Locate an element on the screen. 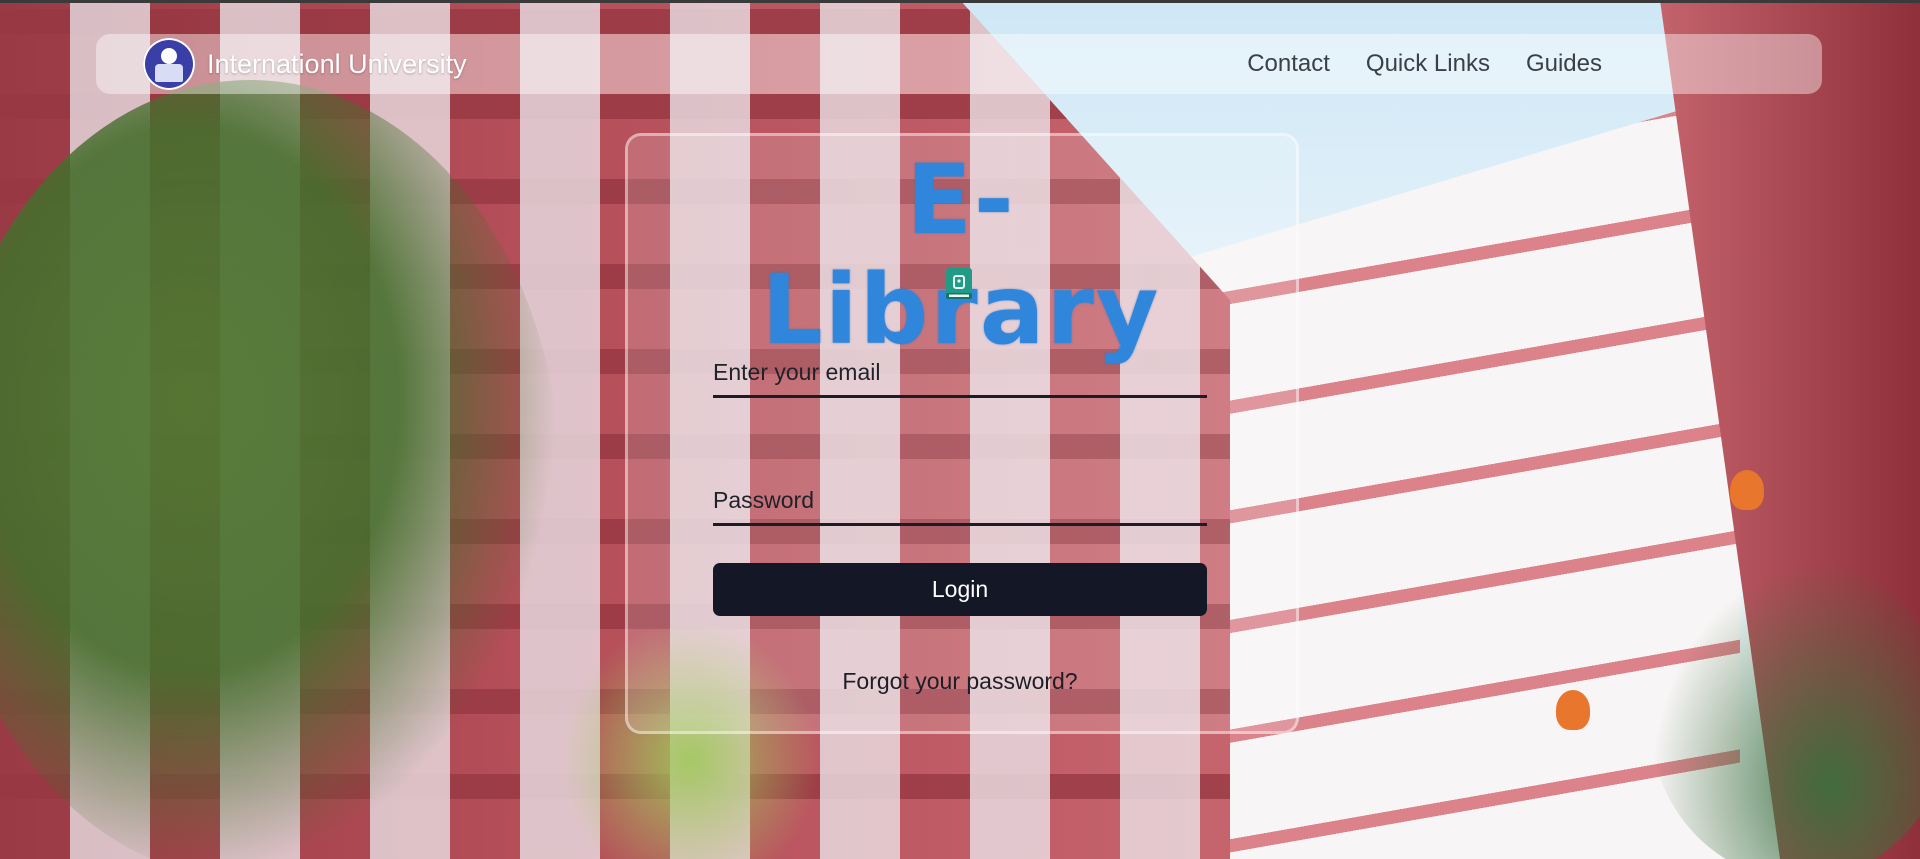  page-title: E-Library is located at coordinates (961, 255).